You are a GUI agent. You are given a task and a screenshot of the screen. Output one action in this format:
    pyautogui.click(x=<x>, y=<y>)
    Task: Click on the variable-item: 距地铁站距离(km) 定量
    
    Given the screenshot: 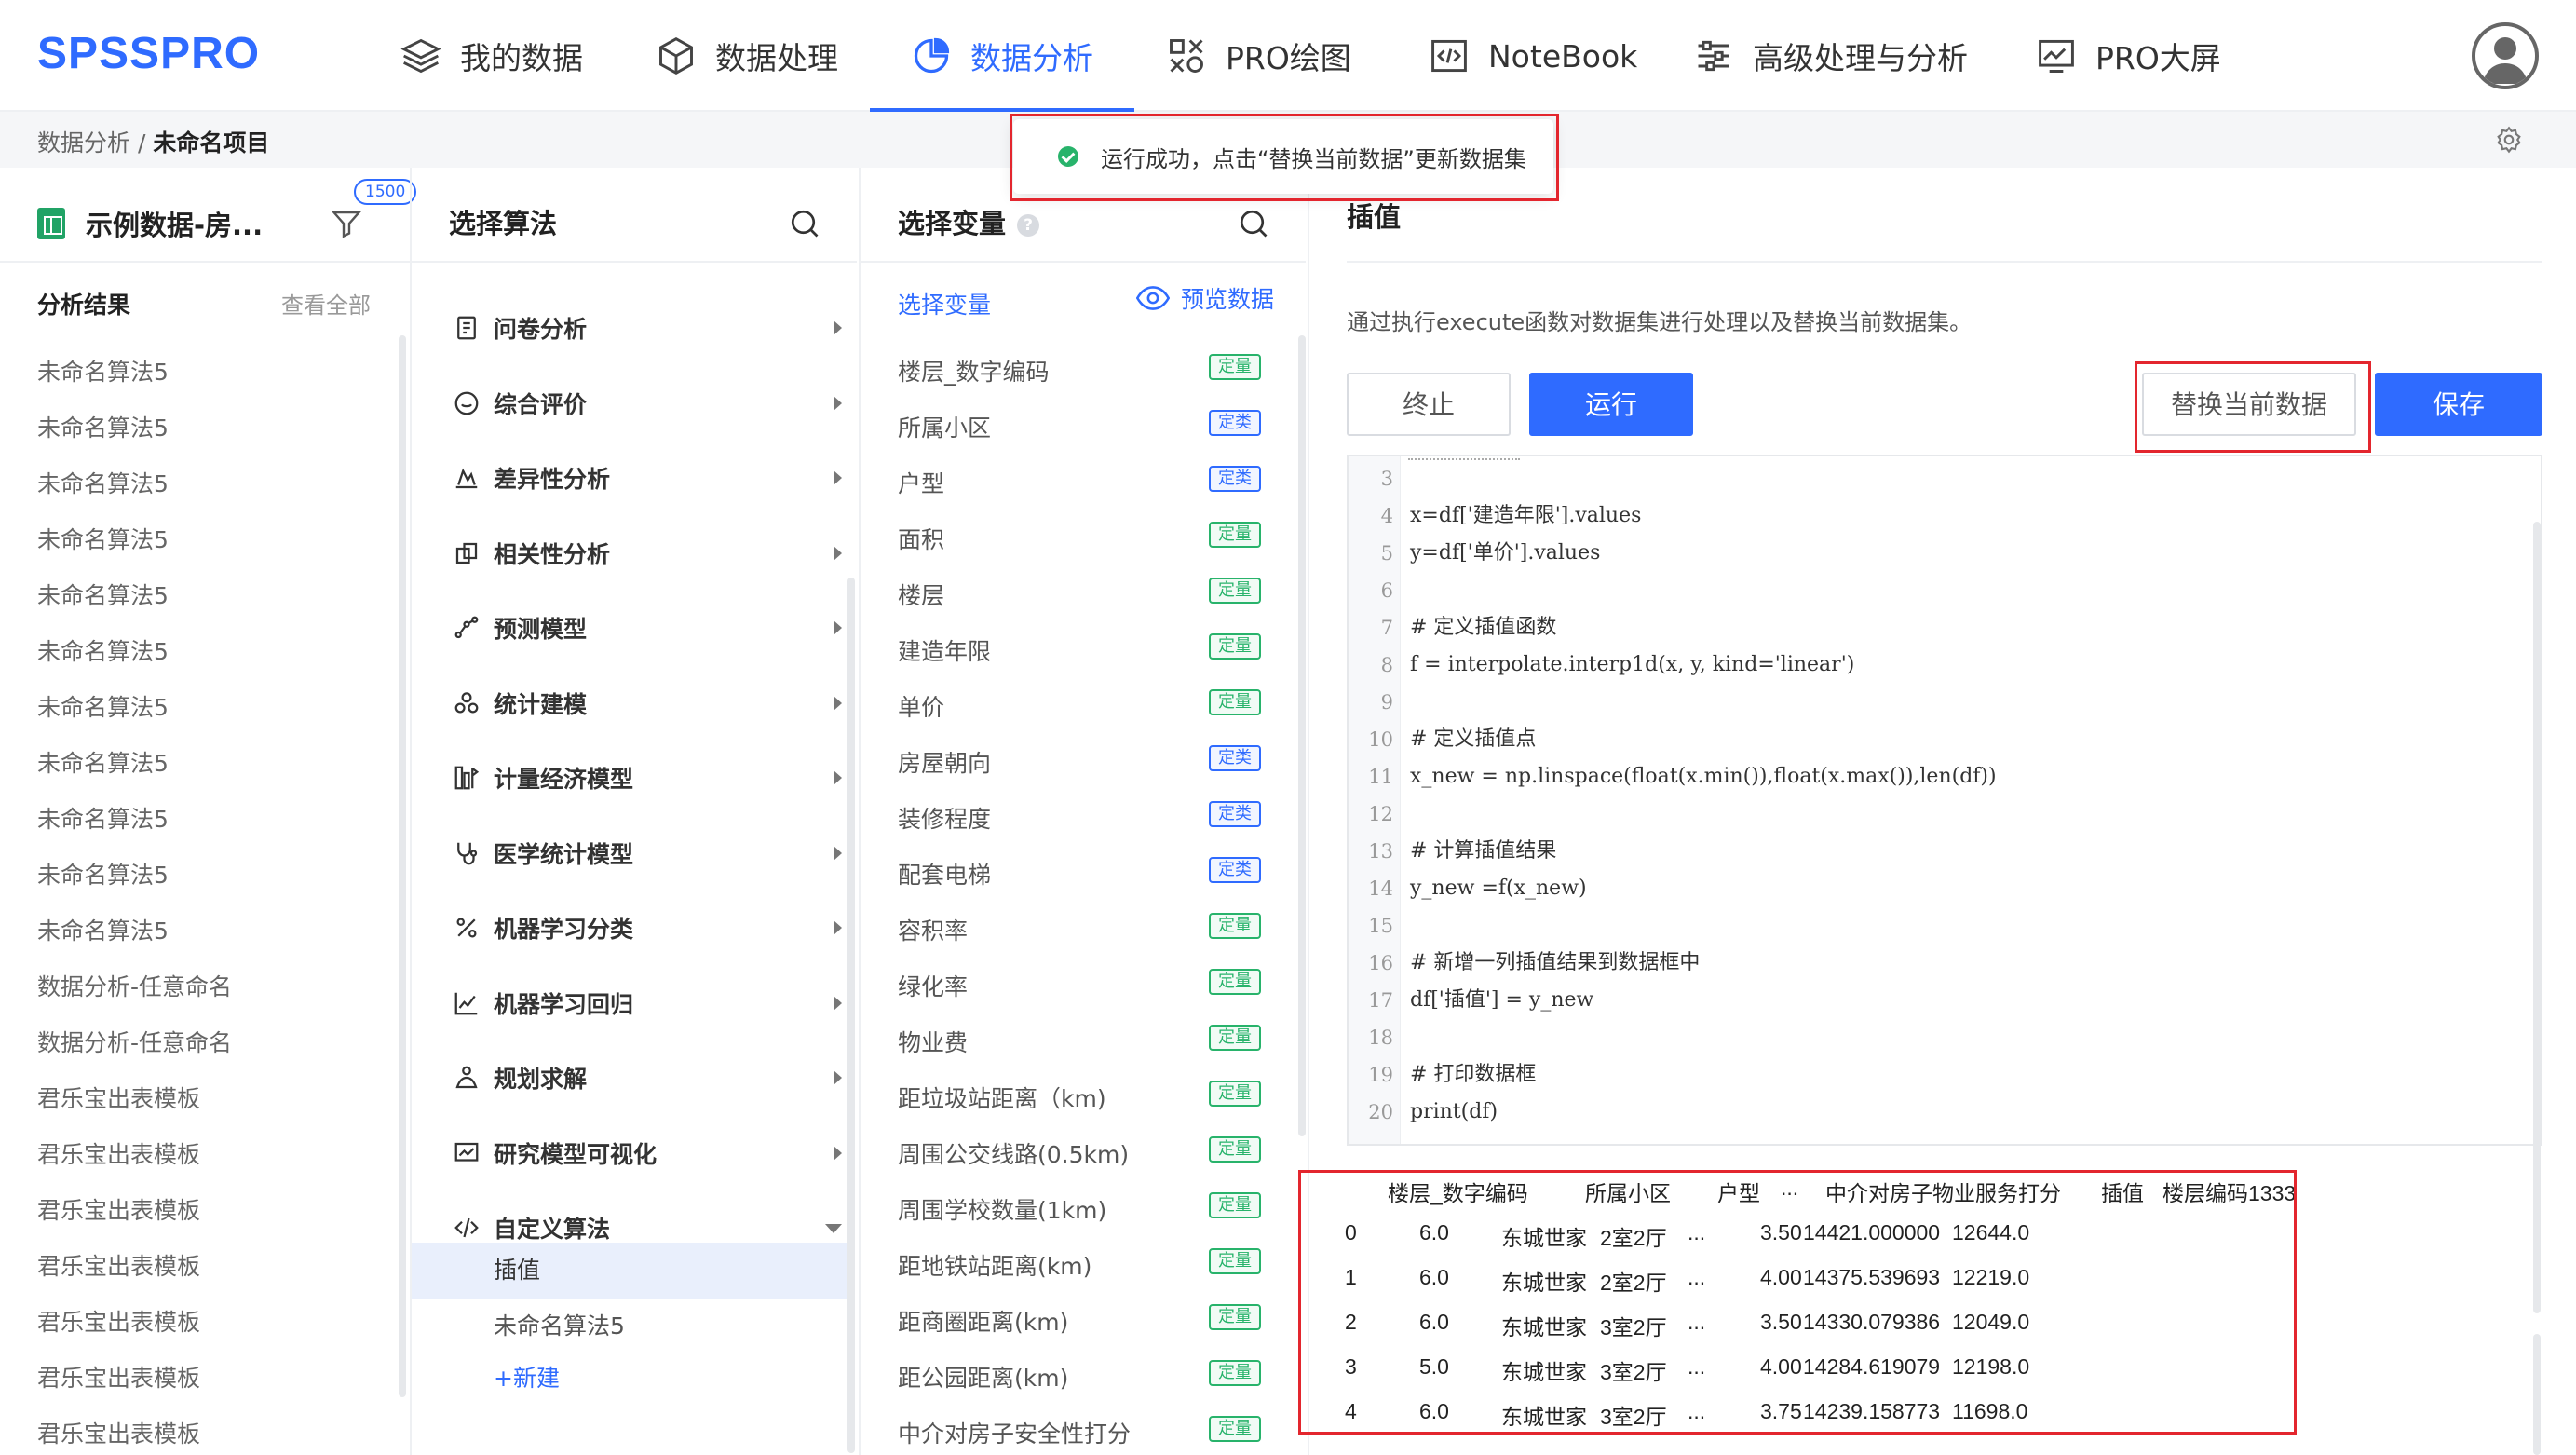 What is the action you would take?
    pyautogui.click(x=1079, y=1265)
    